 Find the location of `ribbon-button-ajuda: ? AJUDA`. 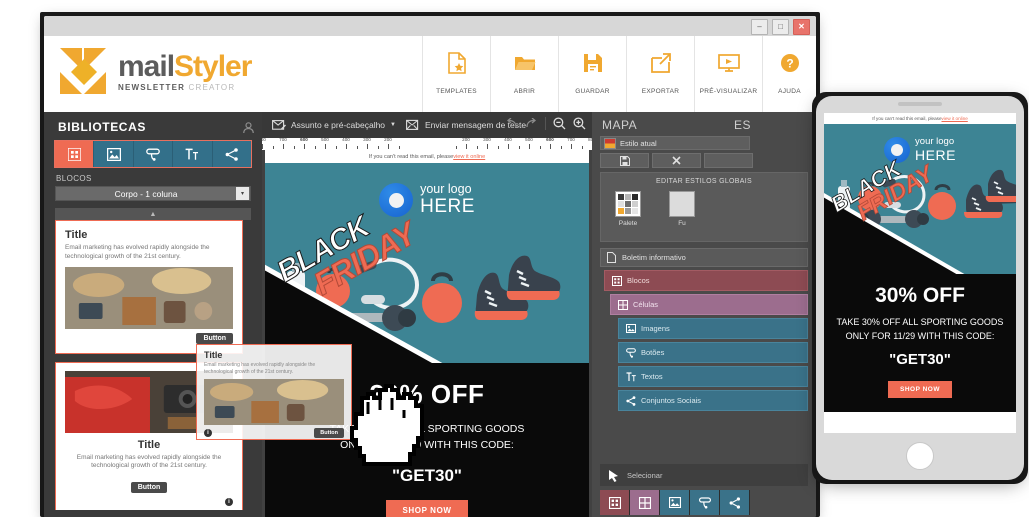

ribbon-button-ajuda: ? AJUDA is located at coordinates (789, 74).